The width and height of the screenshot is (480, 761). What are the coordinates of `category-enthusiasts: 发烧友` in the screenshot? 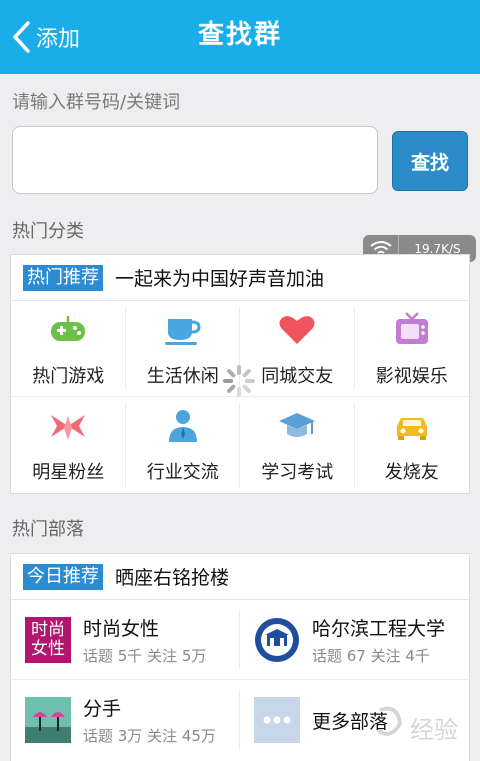 It's located at (412, 445).